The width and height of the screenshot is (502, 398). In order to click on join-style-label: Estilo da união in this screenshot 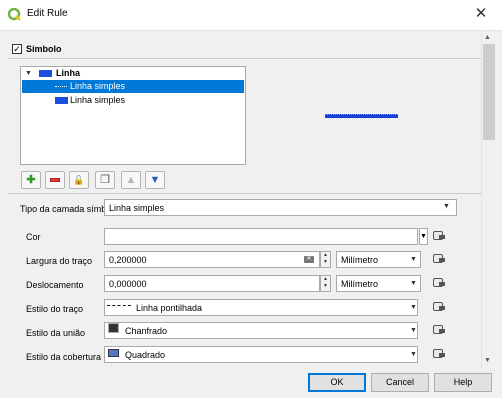, I will do `click(56, 333)`.